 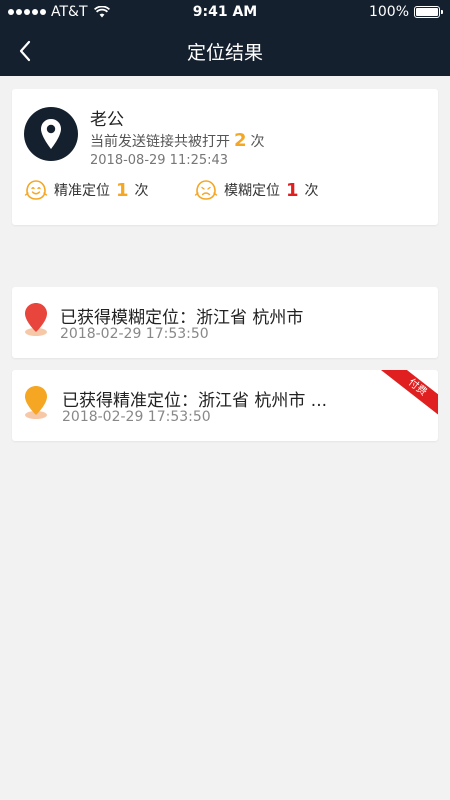 I want to click on result-item-fuzzy: 已获得模糊定位：浙江省 杭州市 2018-02-29 17:53:50, so click(x=225, y=322).